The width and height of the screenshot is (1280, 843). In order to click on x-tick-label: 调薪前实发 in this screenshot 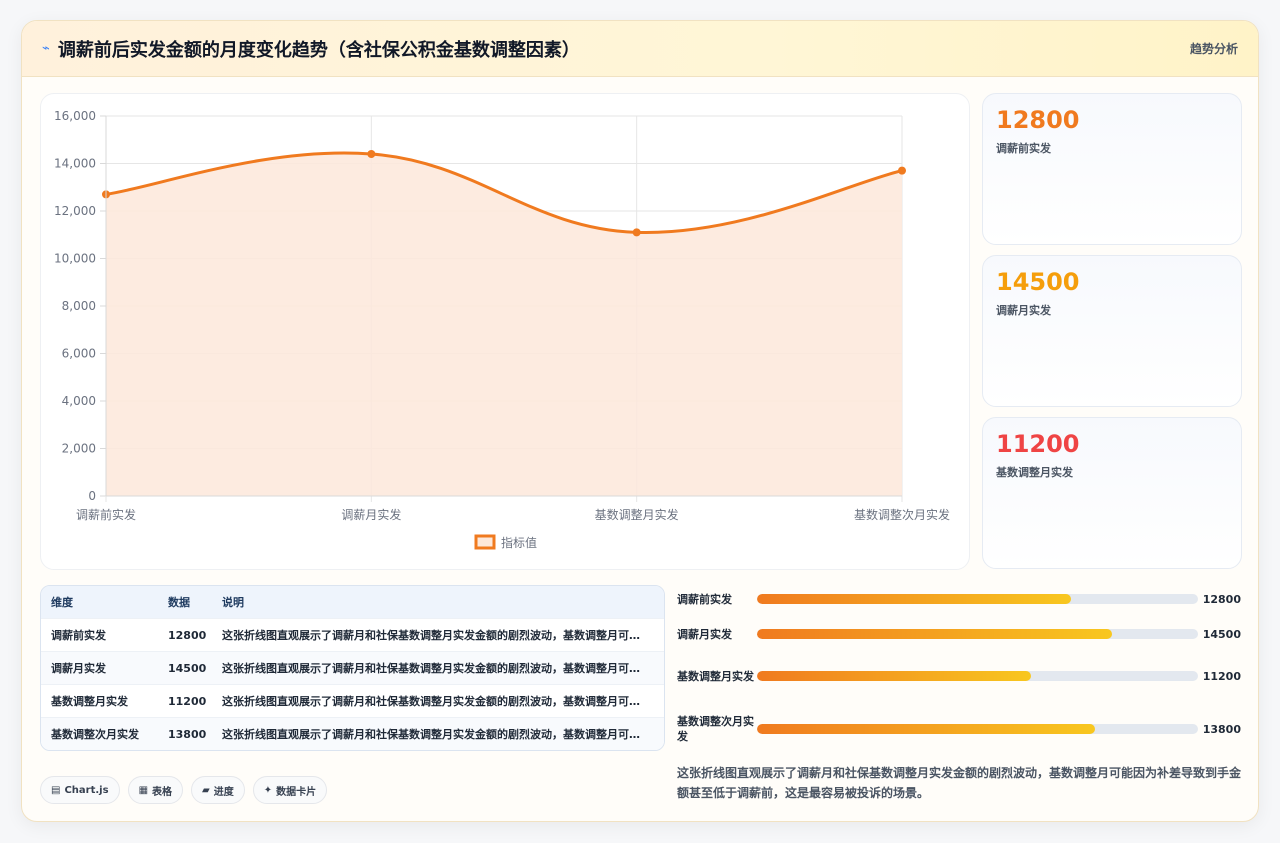, I will do `click(106, 514)`.